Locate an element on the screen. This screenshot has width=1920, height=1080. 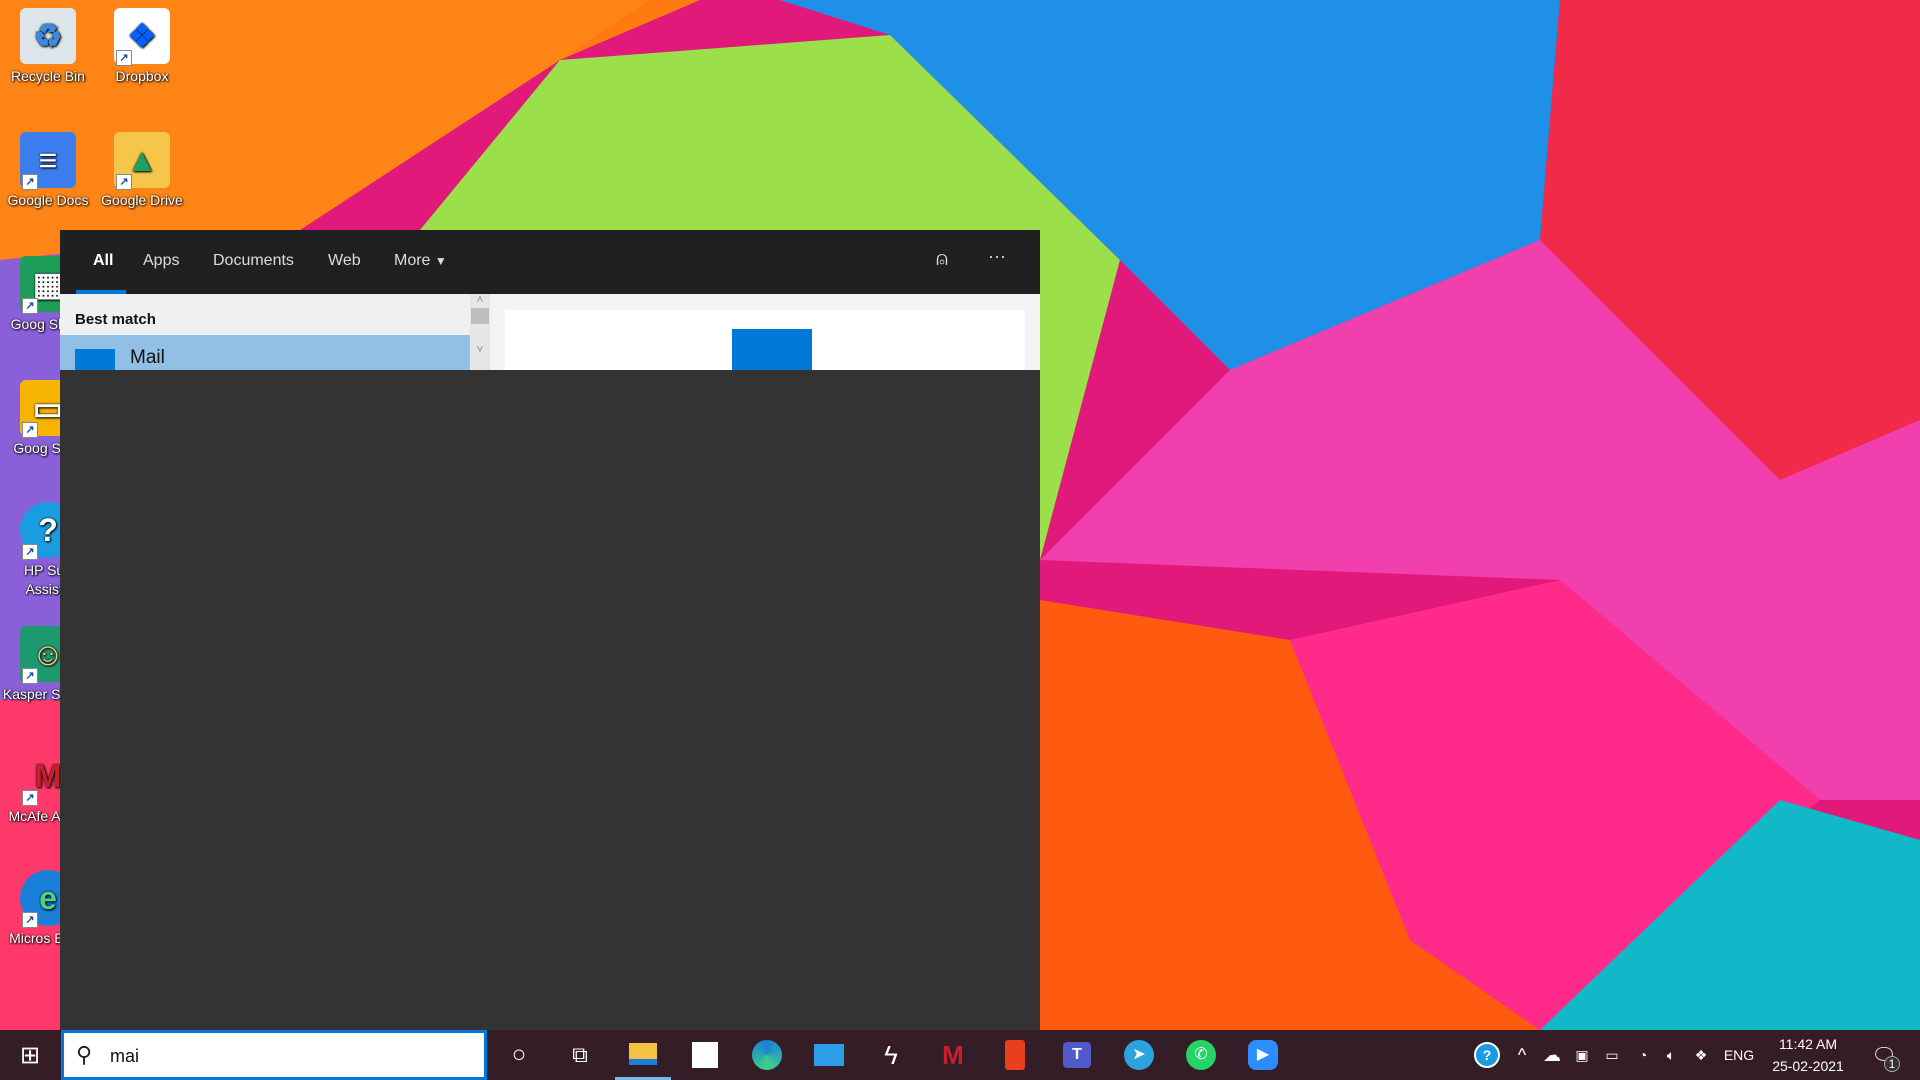
mail-large-icon is located at coordinates (772, 349).